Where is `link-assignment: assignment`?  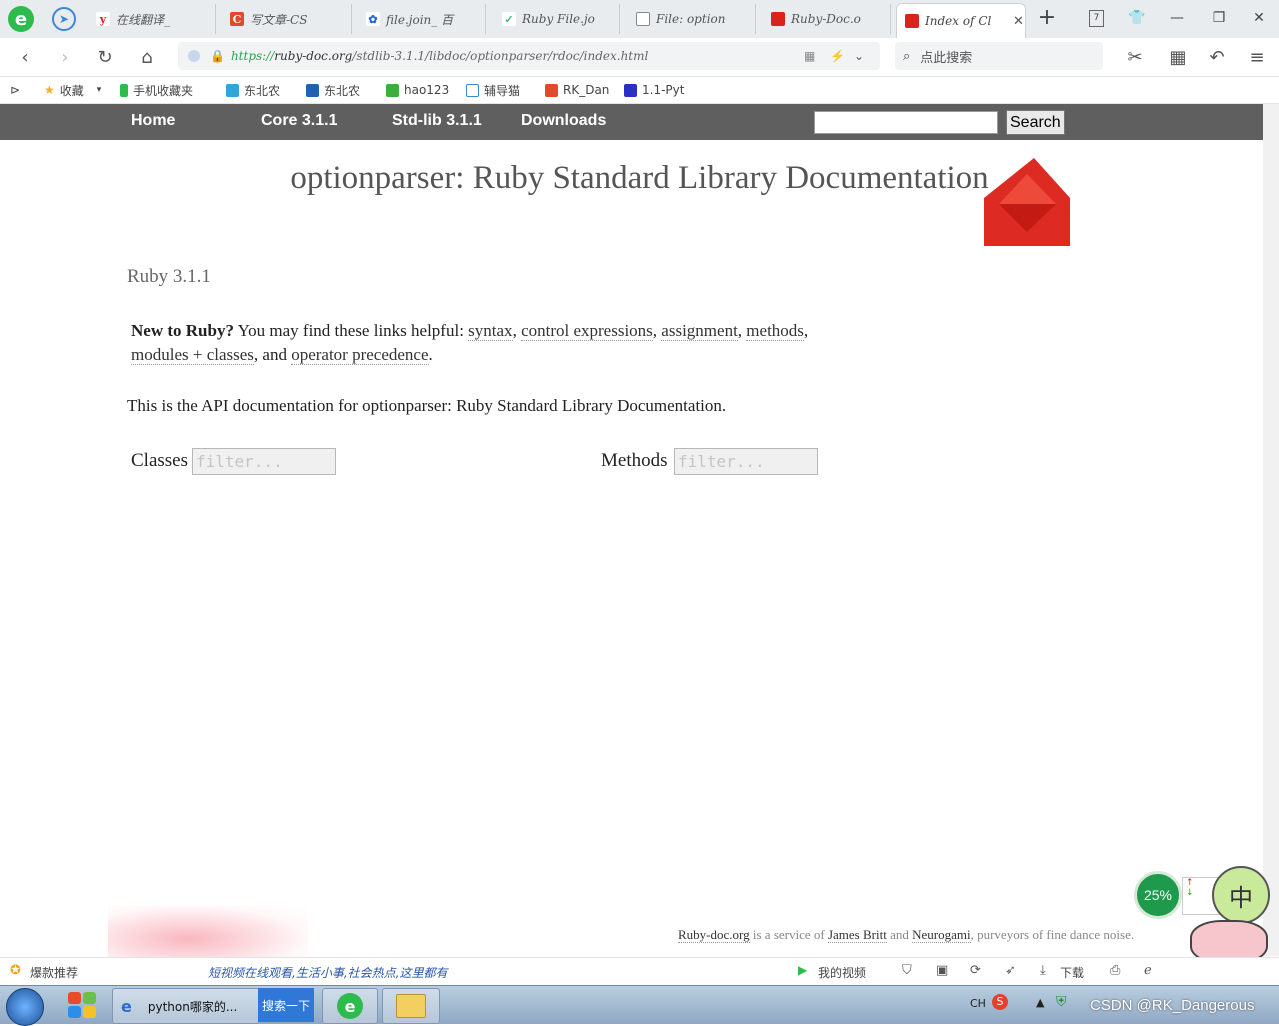 link-assignment: assignment is located at coordinates (699, 331).